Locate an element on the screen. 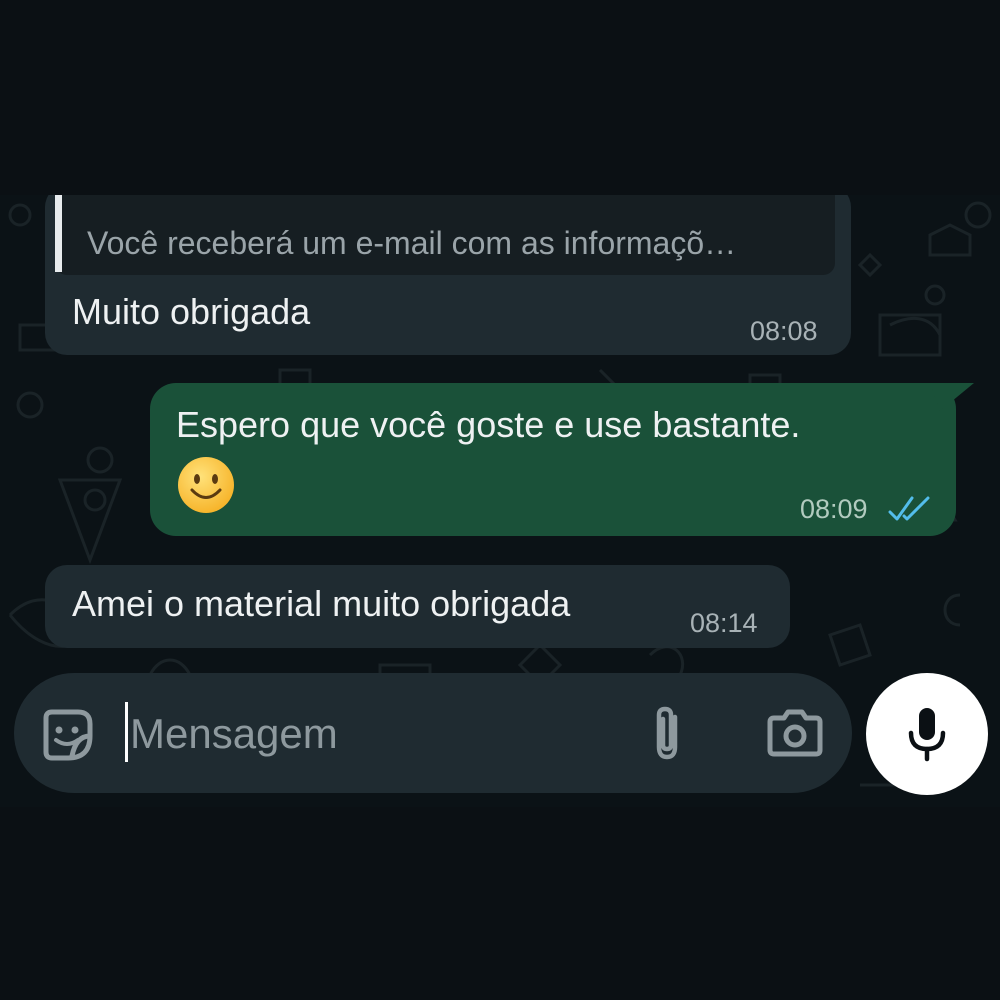 The image size is (1000, 1000). message-time: 08:08 is located at coordinates (784, 331).